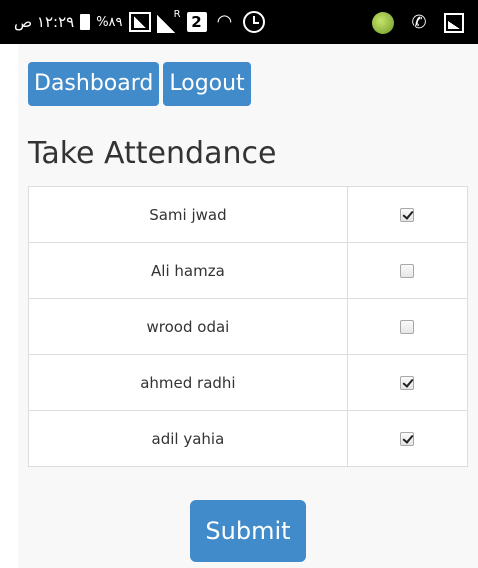 The image size is (478, 568). I want to click on table-row: ahmed radhi, so click(248, 382).